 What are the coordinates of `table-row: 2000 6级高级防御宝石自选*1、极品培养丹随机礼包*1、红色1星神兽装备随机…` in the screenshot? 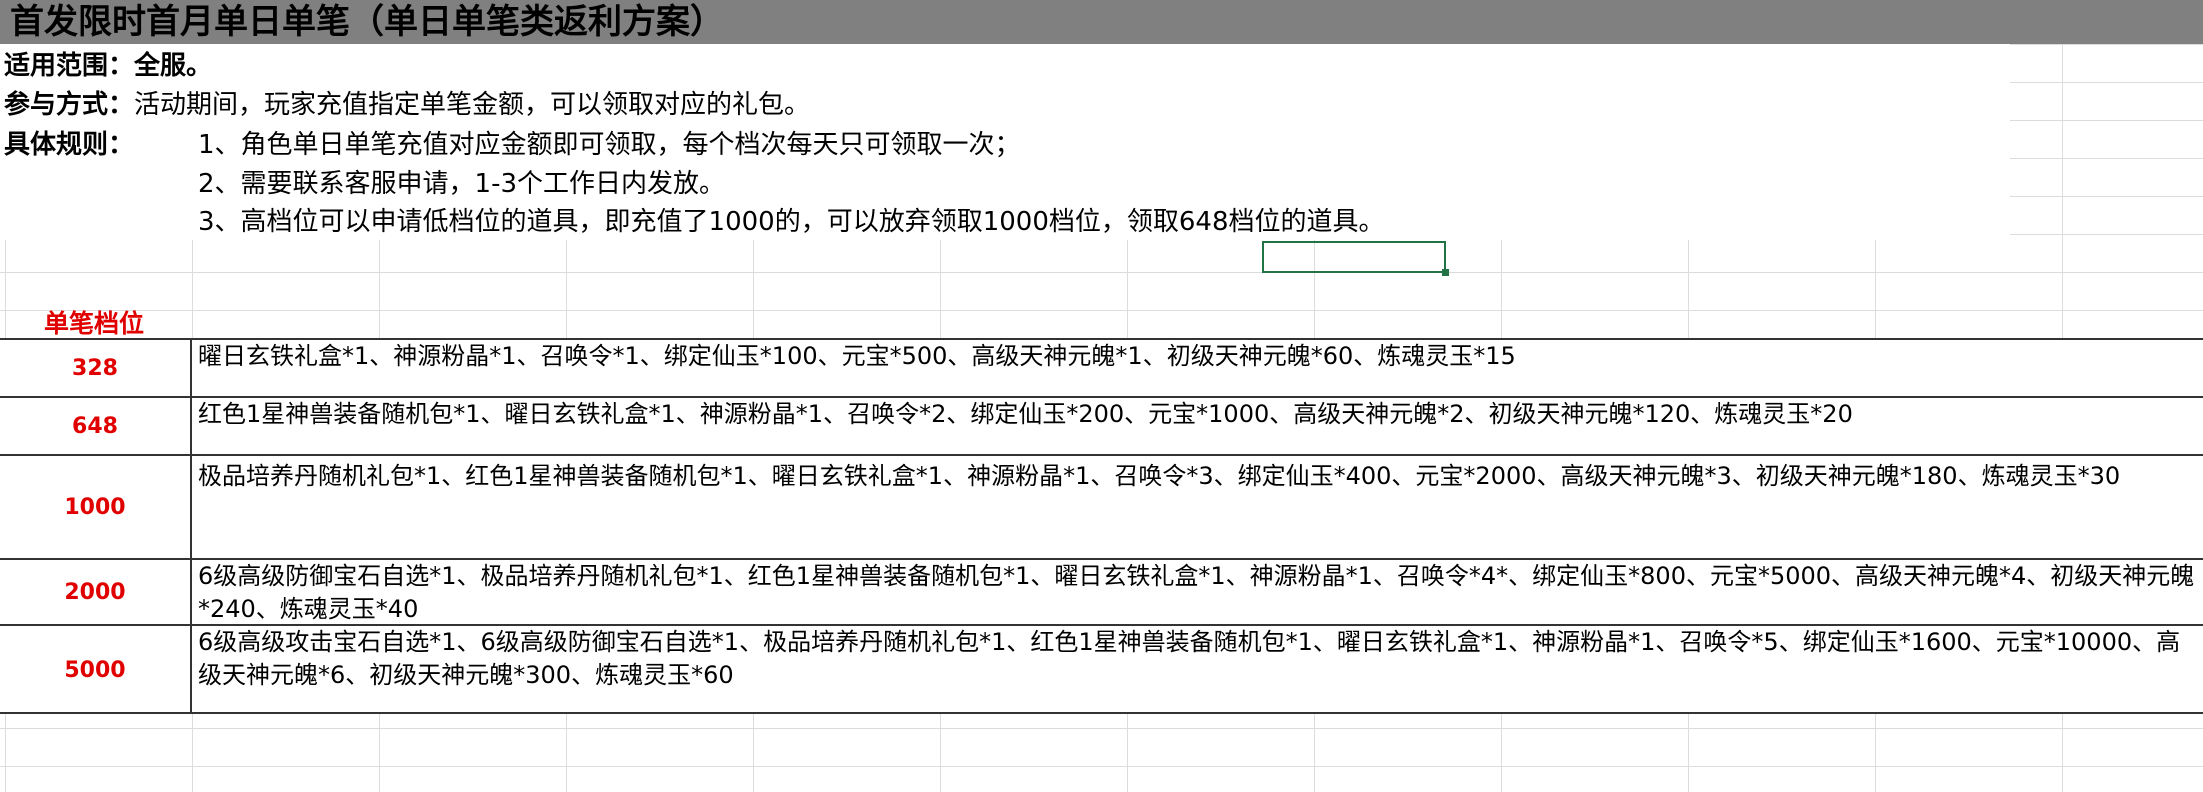 It's located at (1101, 593).